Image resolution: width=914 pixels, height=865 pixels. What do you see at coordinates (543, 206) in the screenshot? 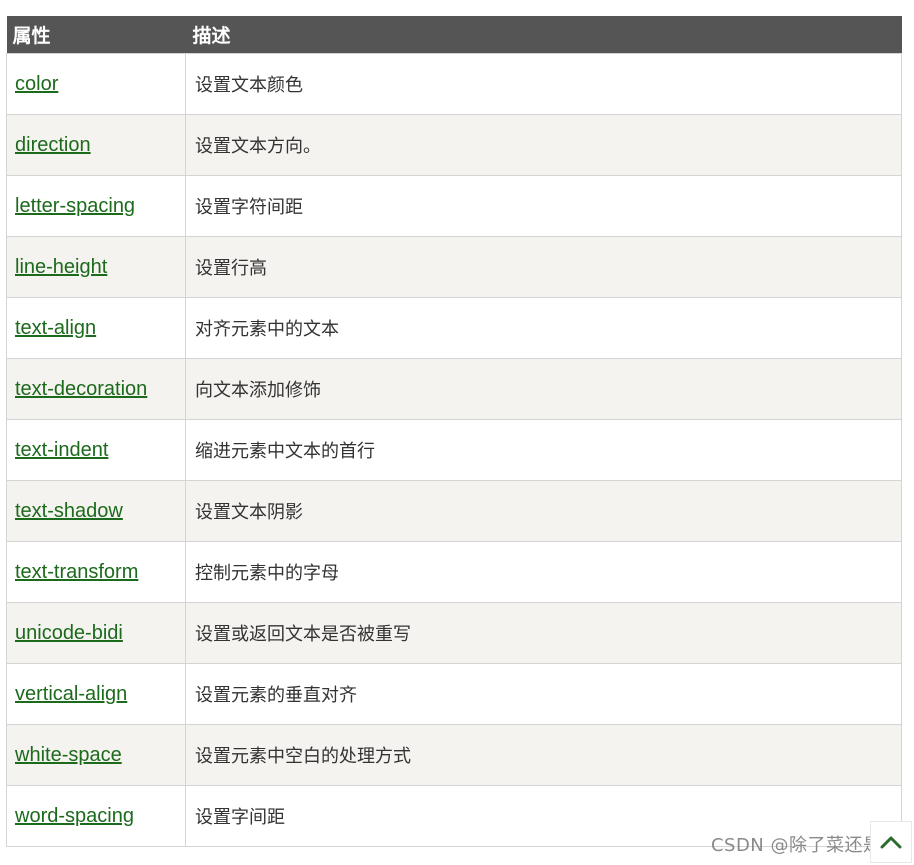
I see `description-cell: 设置字符间距` at bounding box center [543, 206].